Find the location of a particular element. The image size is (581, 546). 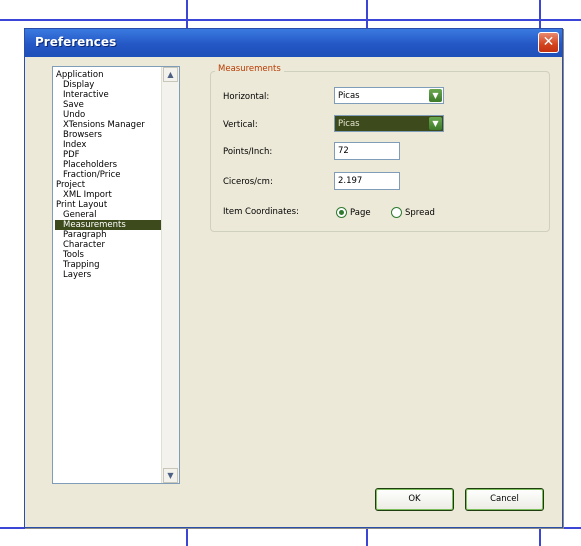

ok-button: OK is located at coordinates (414, 499).